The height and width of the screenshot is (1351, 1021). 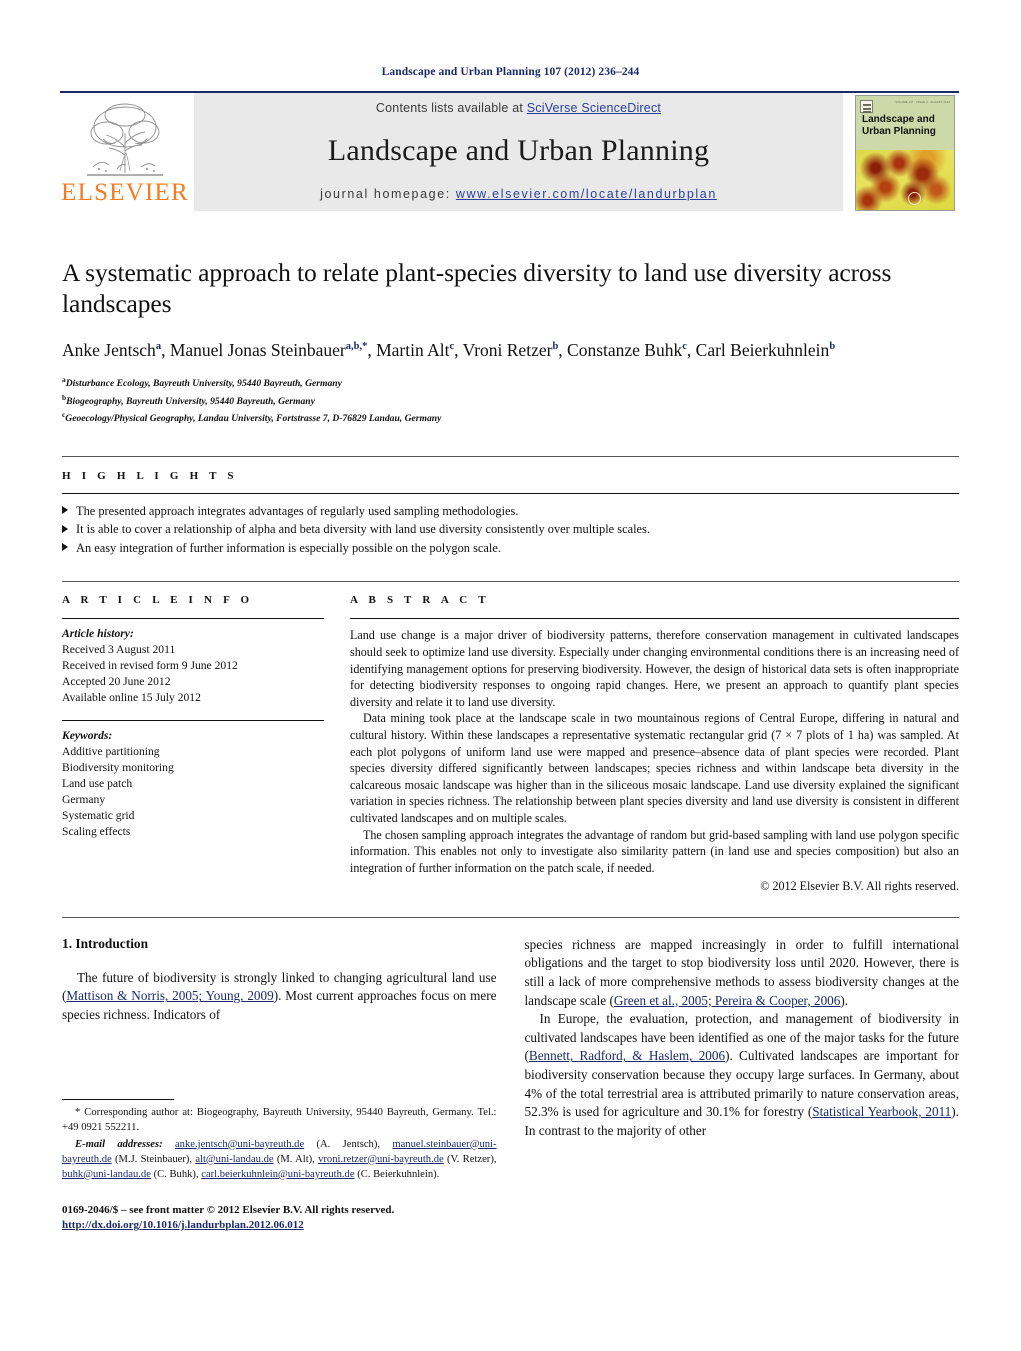 What do you see at coordinates (295, 1159) in the screenshot?
I see `email-owner: (M. Alt),` at bounding box center [295, 1159].